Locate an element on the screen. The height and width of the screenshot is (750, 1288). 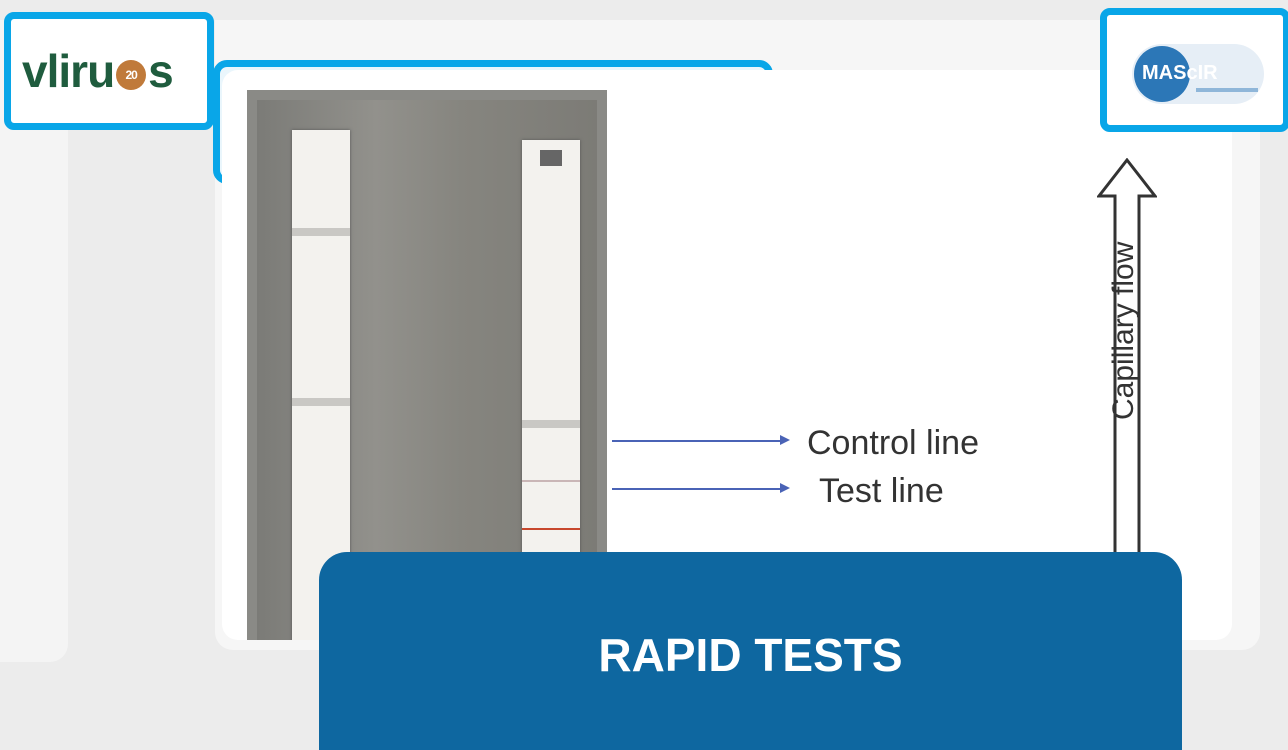
control-arrow-head-icon is located at coordinates (785, 440).